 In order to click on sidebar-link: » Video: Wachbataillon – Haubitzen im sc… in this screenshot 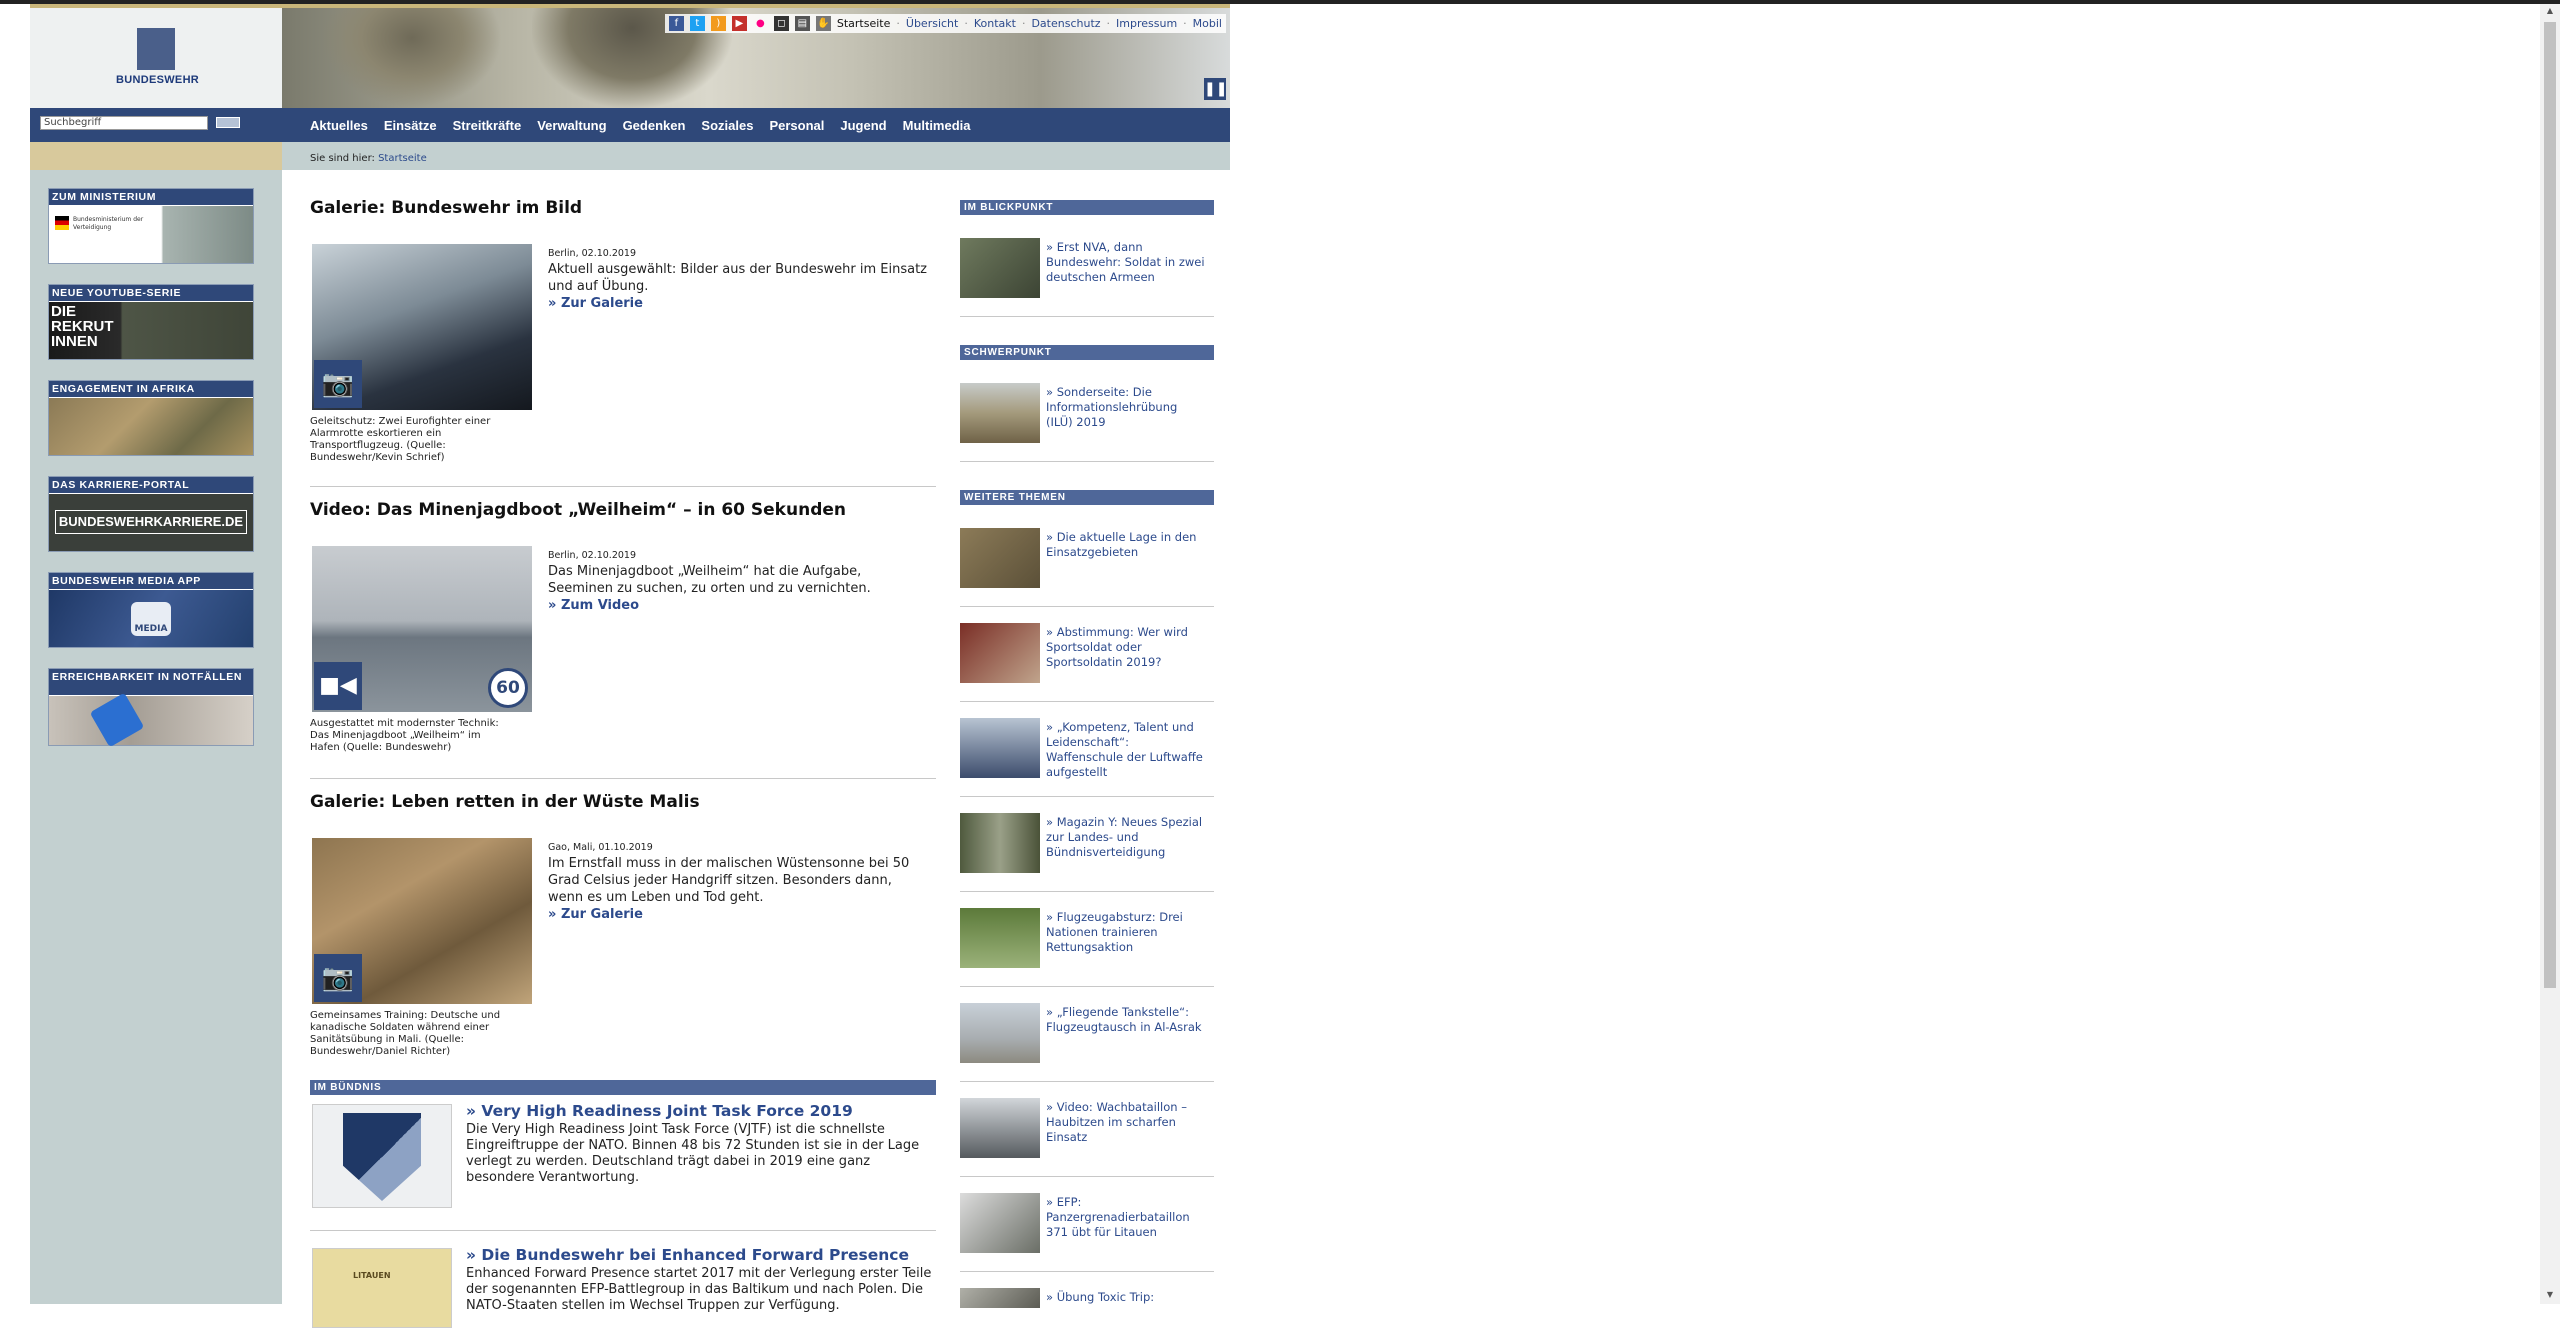, I will do `click(1126, 1122)`.